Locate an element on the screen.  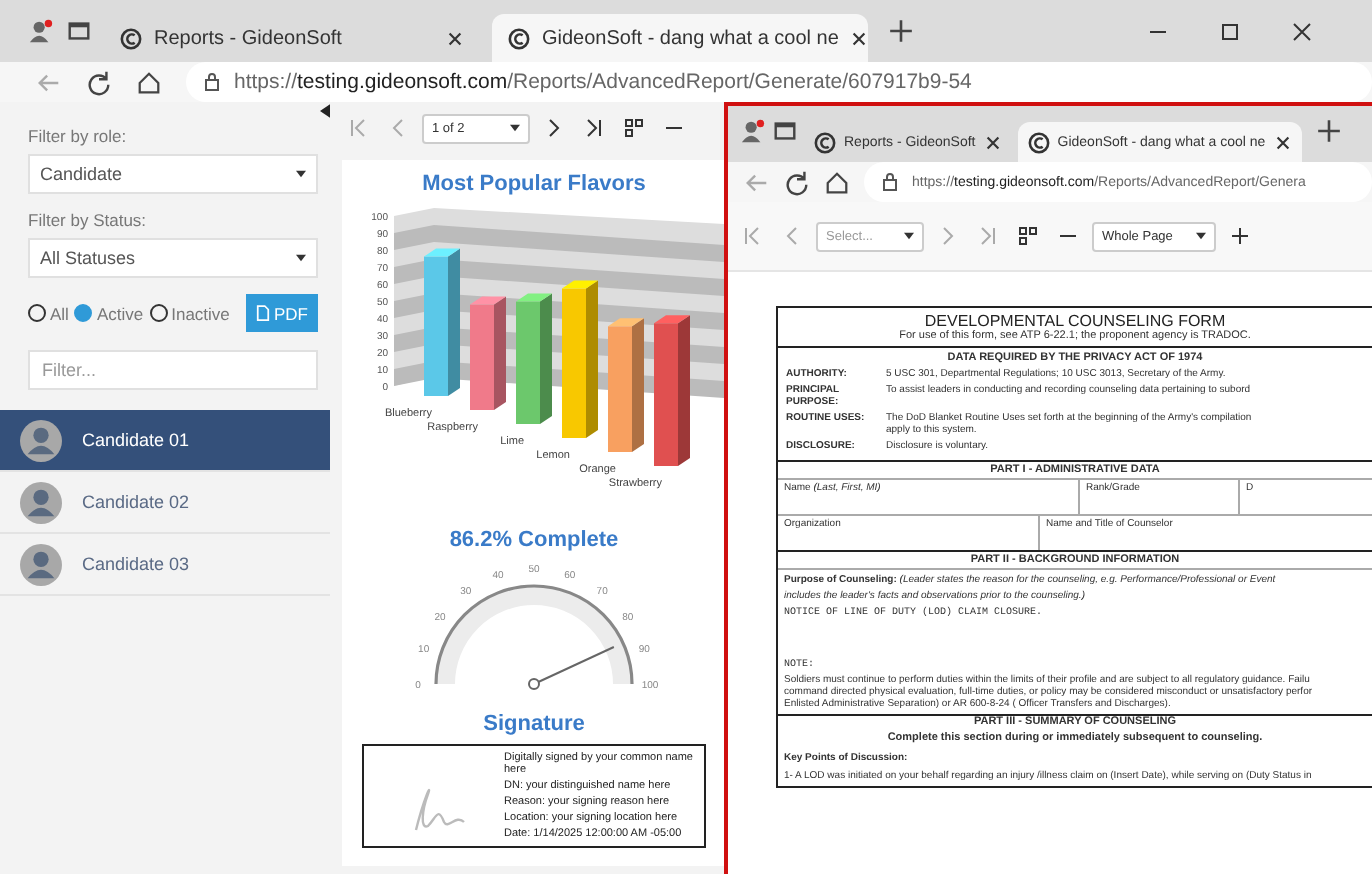
role-dropdown: Candidate is located at coordinates (173, 174).